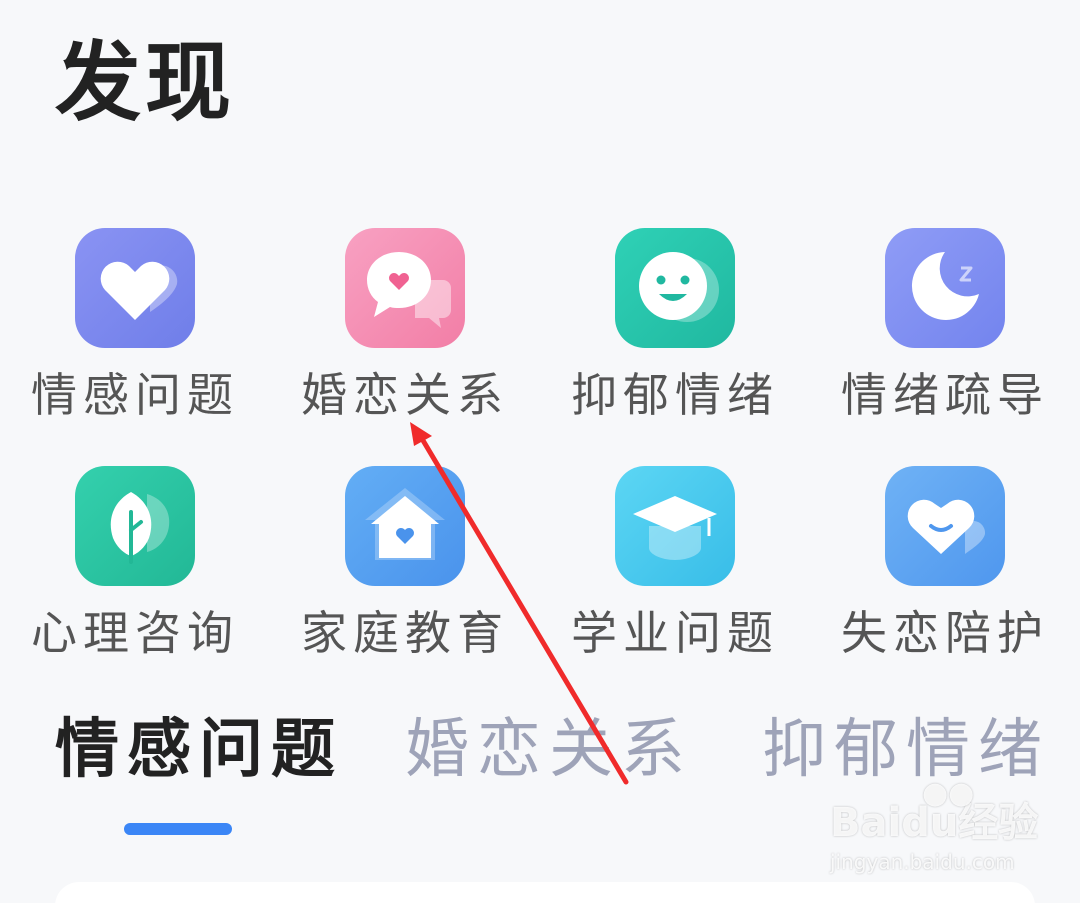 The image size is (1080, 903). Describe the element at coordinates (405, 288) in the screenshot. I see `chat-heart-icon` at that location.